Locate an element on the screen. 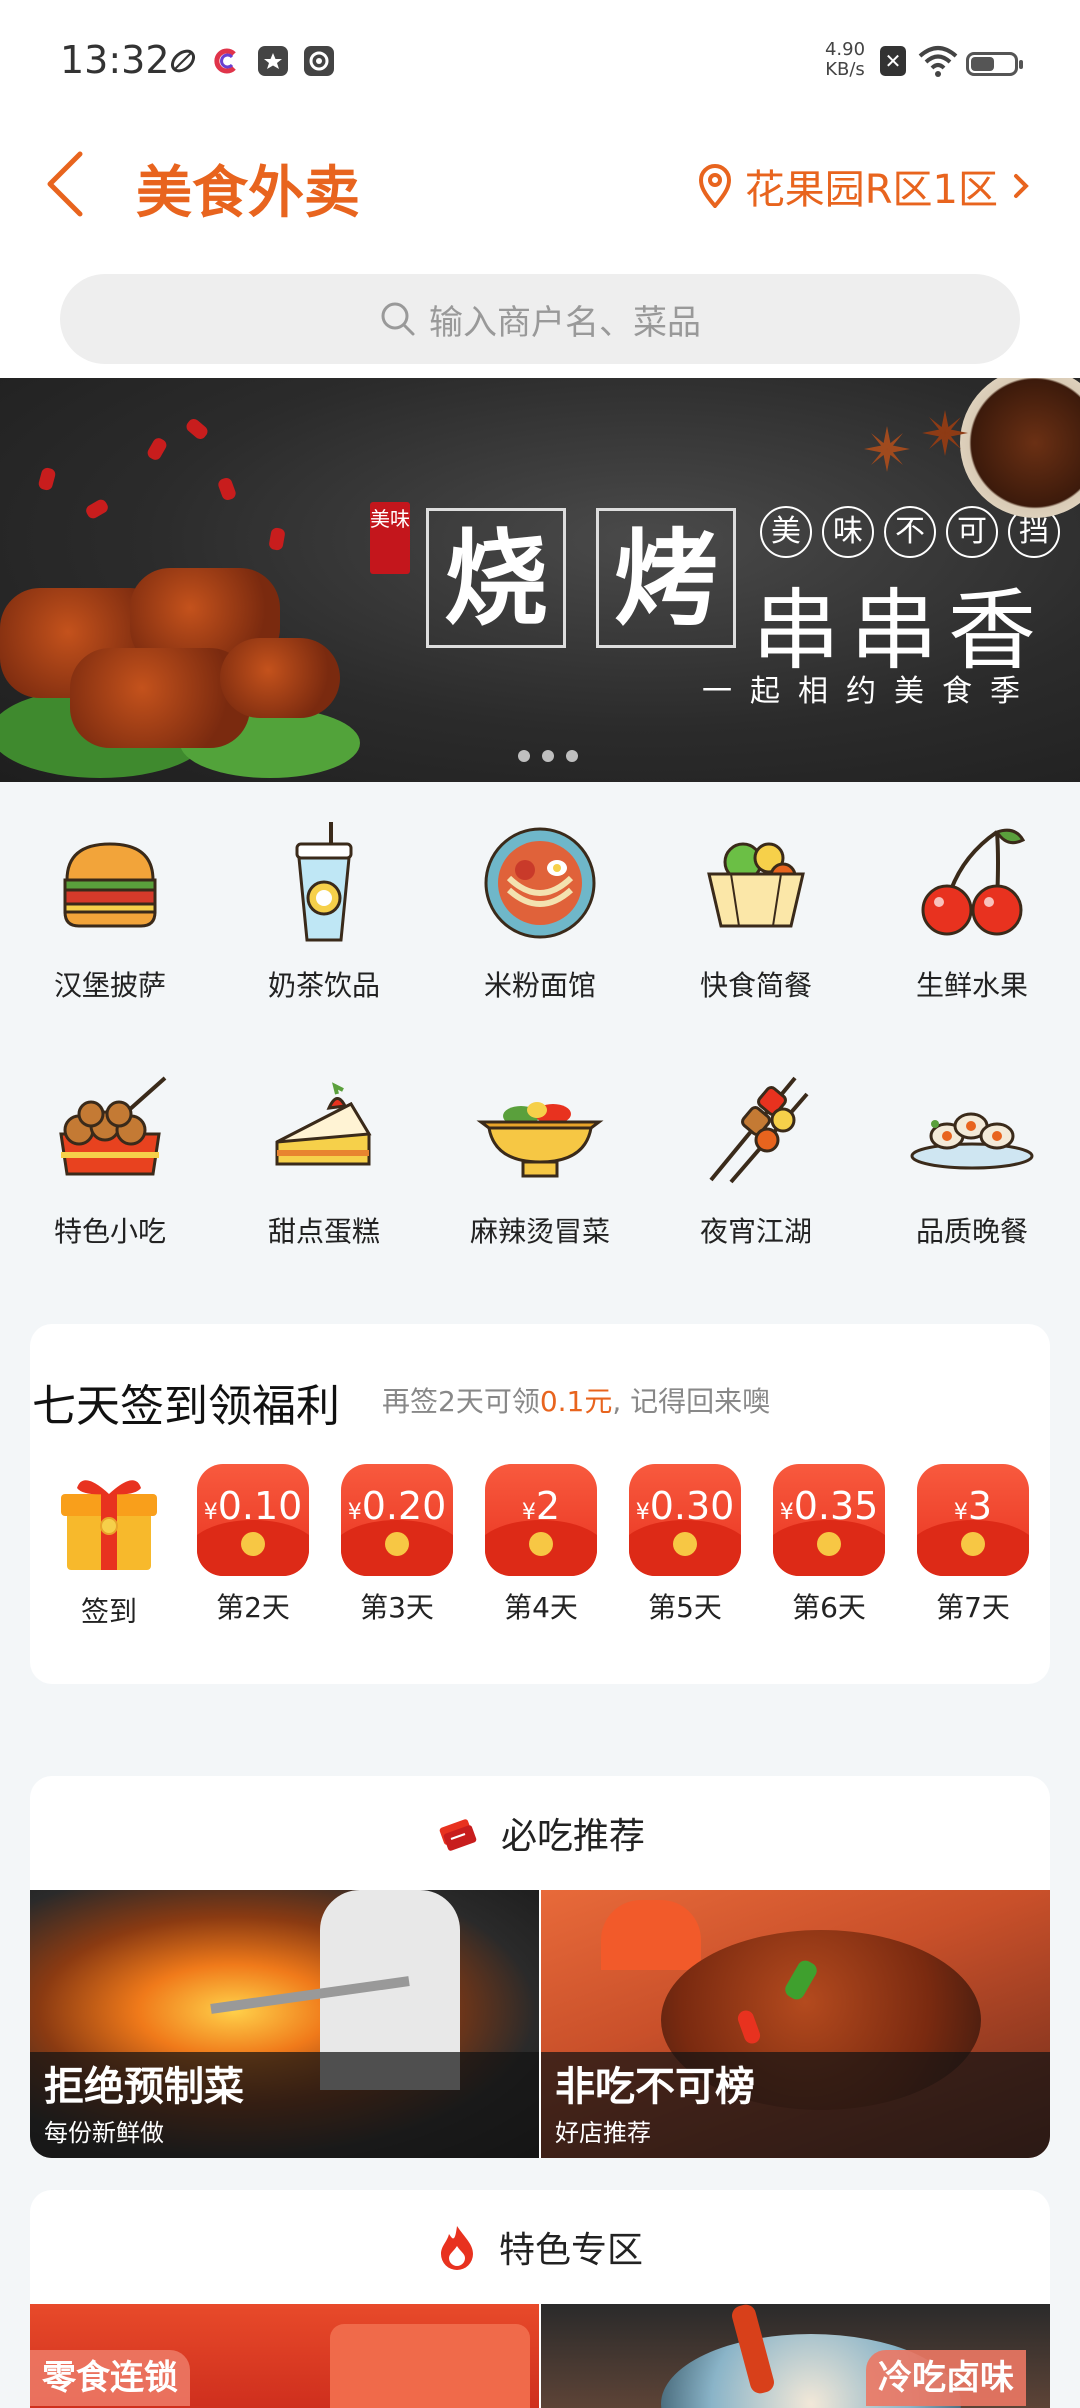 Image resolution: width=1080 pixels, height=2408 pixels. checkin-subtitle: 再签2天可领0.1元, 记得回来噢 is located at coordinates (576, 1401).